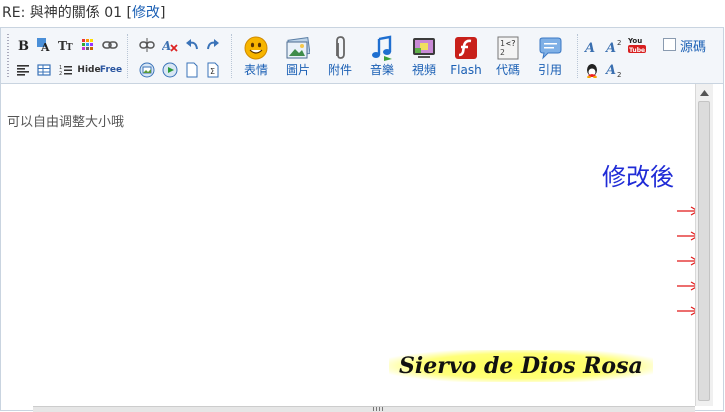  Describe the element at coordinates (213, 45) in the screenshot. I see `redo-icon` at that location.